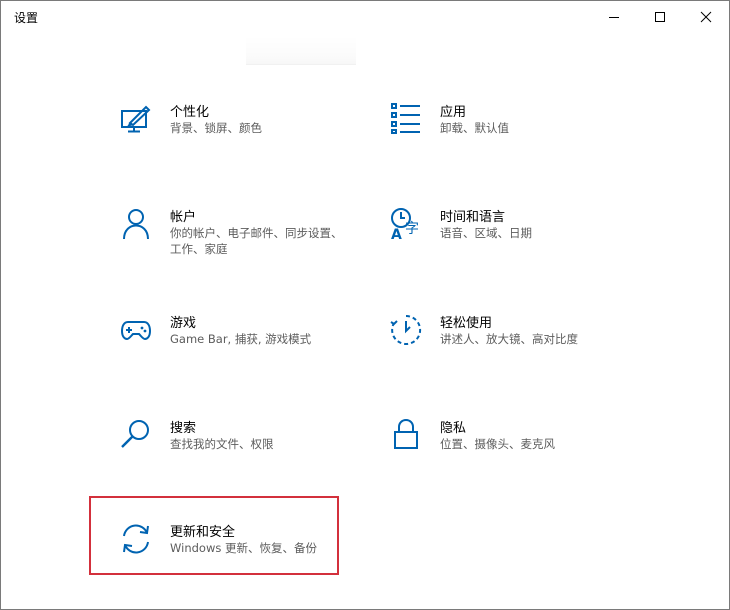 The image size is (730, 610). Describe the element at coordinates (473, 217) in the screenshot. I see `tile-title: 时间和语言` at that location.